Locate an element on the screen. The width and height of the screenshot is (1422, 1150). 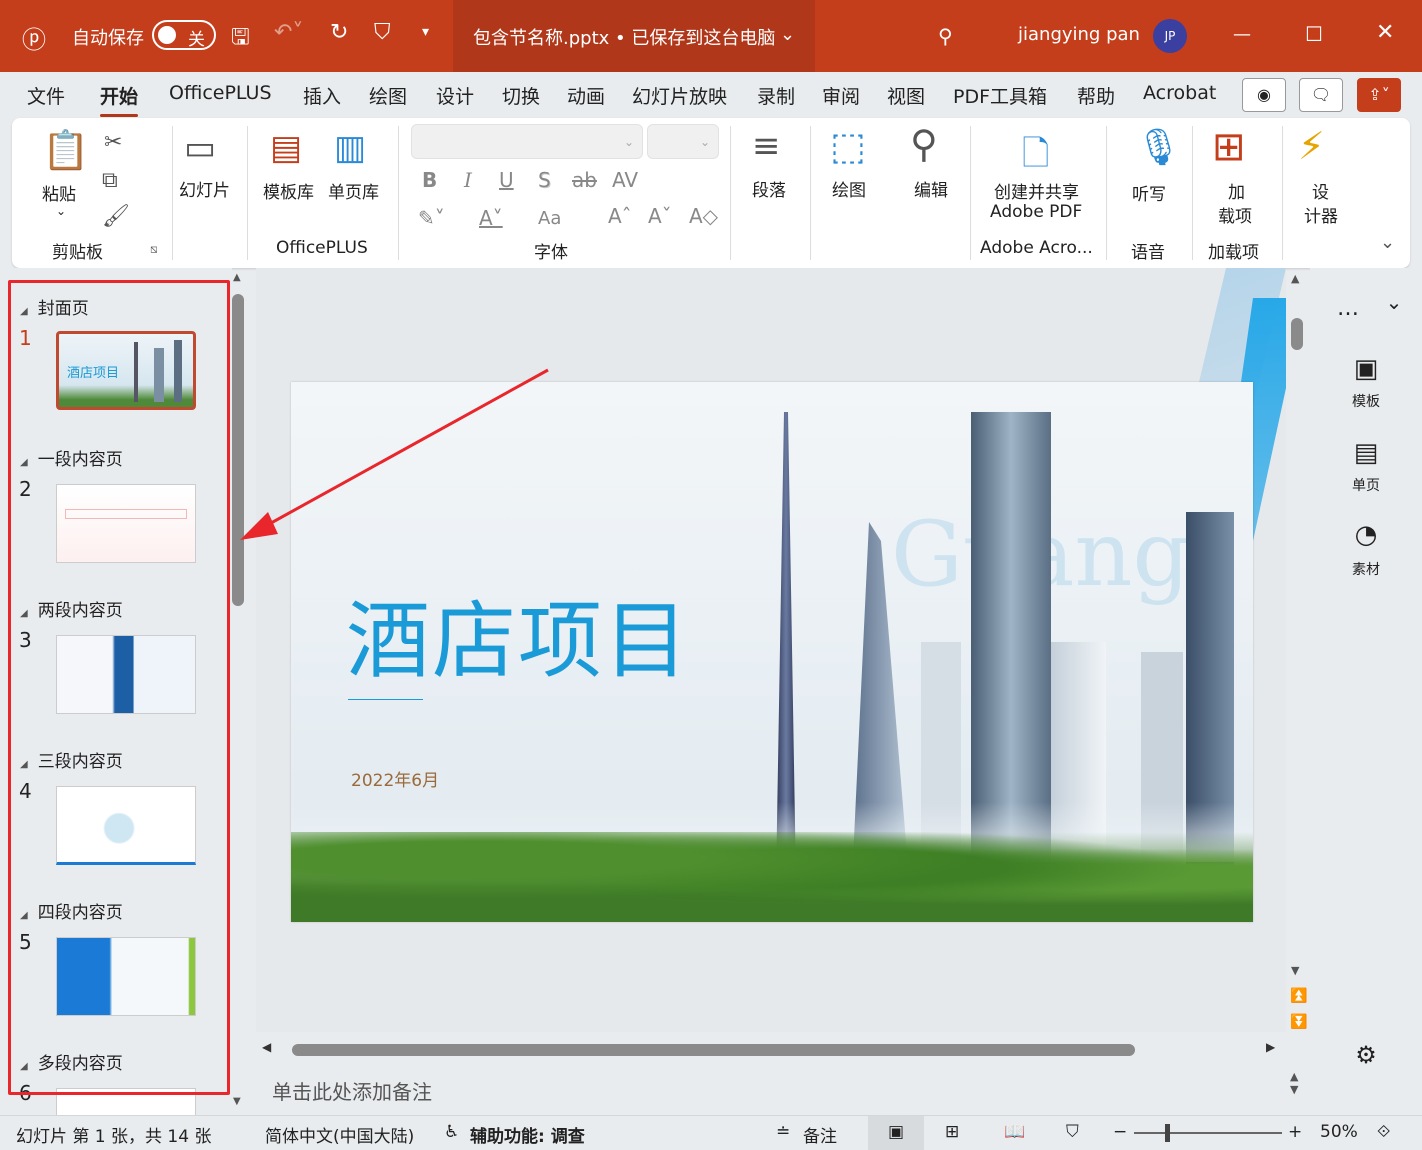
material-pane-button: 素材 is located at coordinates (1366, 569).